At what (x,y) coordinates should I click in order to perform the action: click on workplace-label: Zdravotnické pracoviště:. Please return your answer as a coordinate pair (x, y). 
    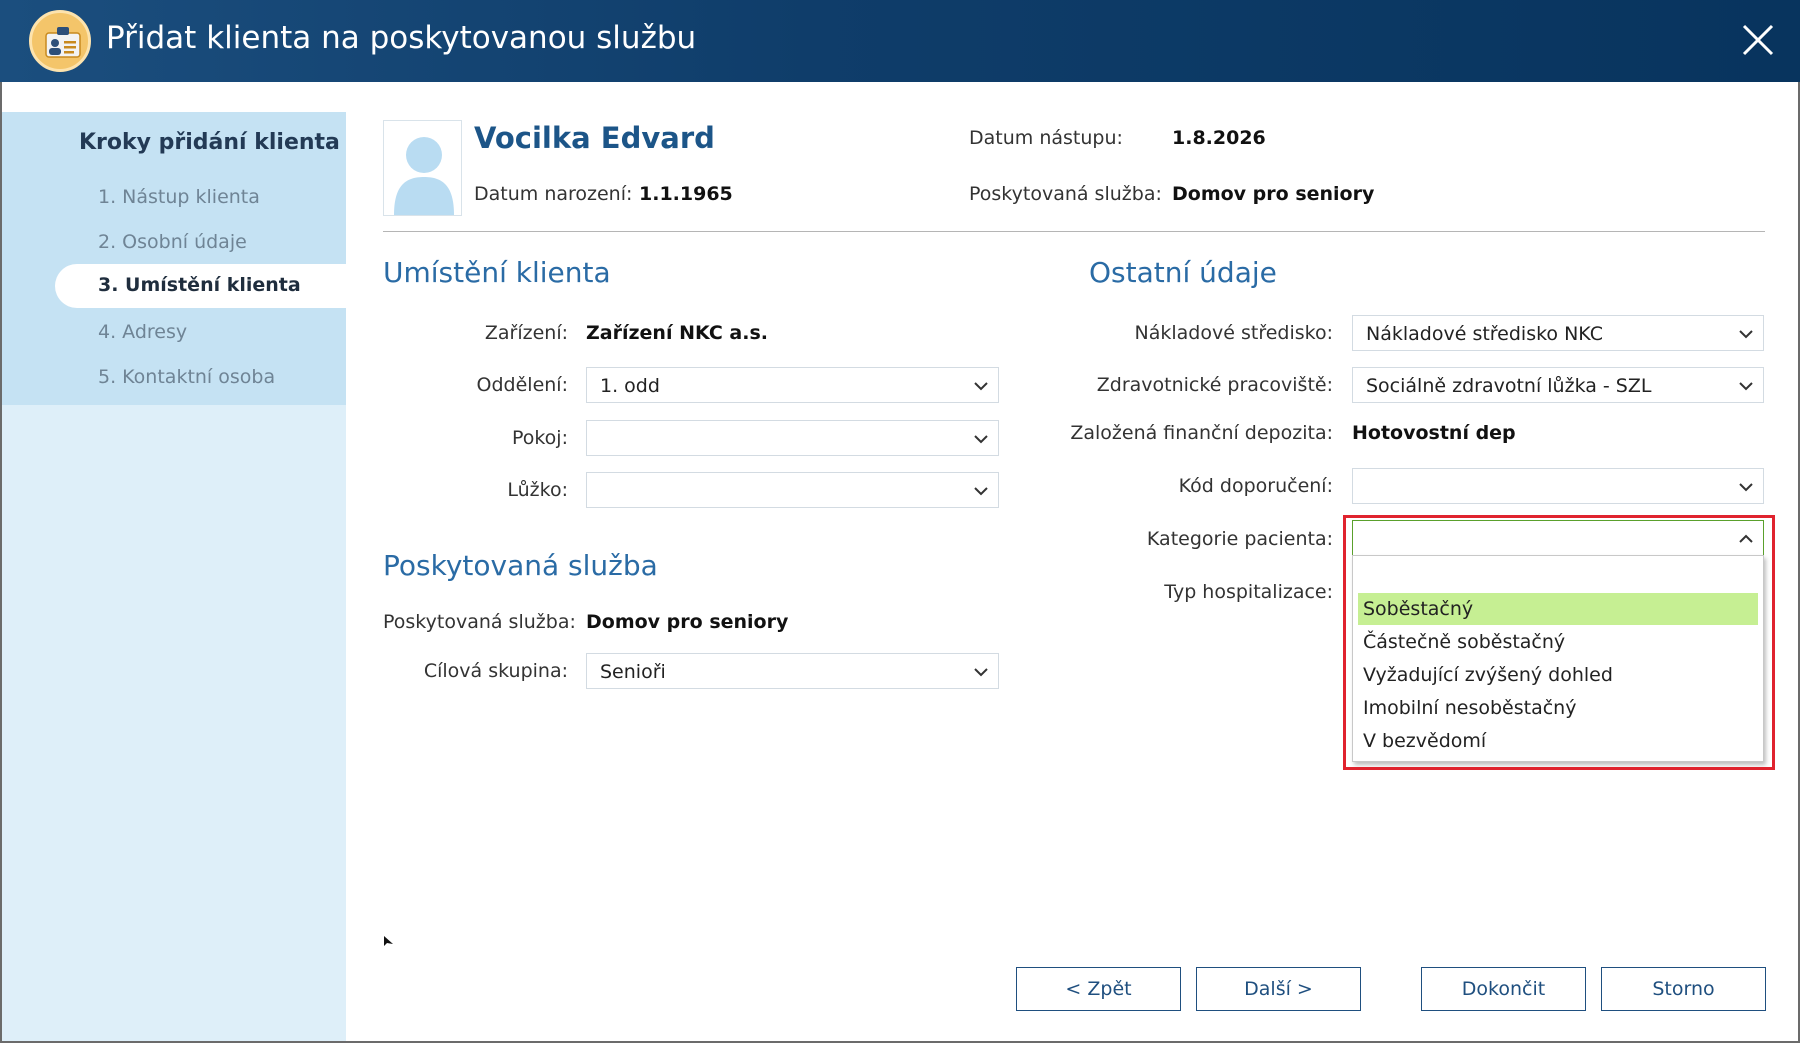
    Looking at the image, I should click on (1214, 385).